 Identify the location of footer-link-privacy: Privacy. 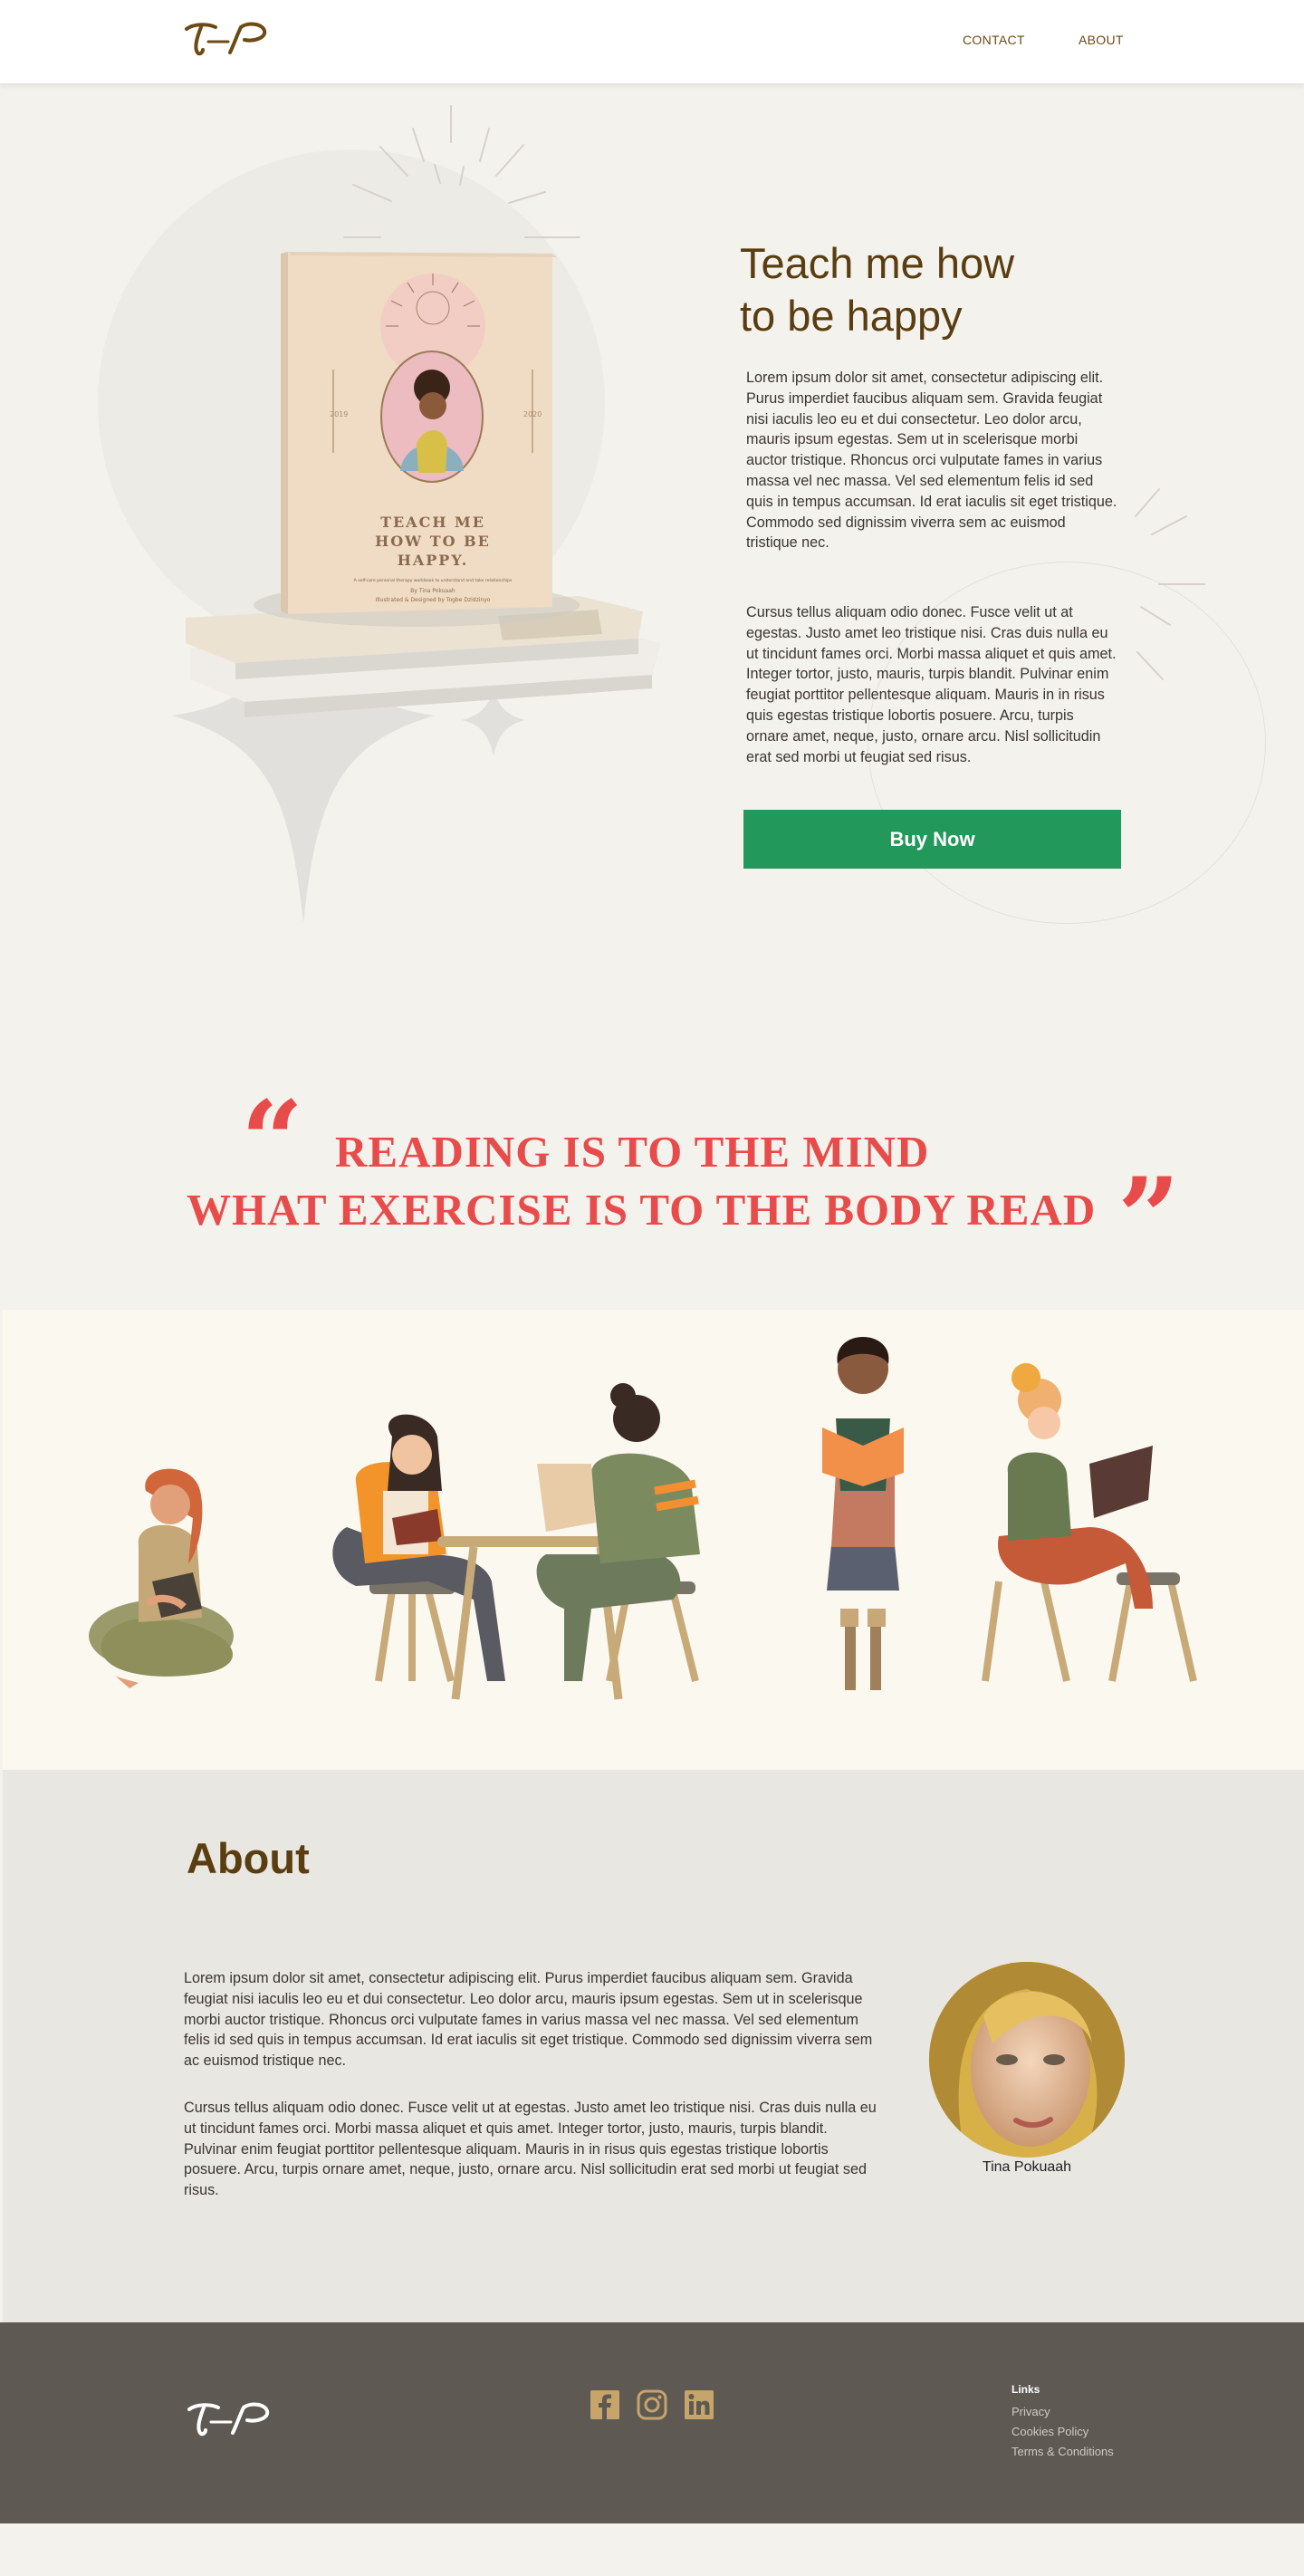
(1031, 2411).